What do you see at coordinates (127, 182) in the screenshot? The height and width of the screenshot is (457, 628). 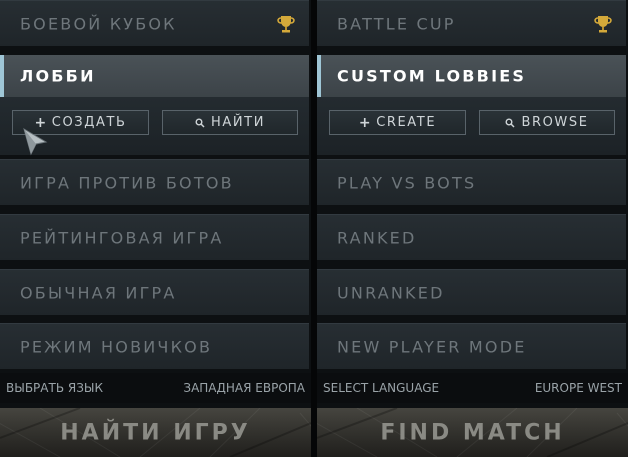 I see `mode-label: ИГРА ПРОТИВ БОТОВ` at bounding box center [127, 182].